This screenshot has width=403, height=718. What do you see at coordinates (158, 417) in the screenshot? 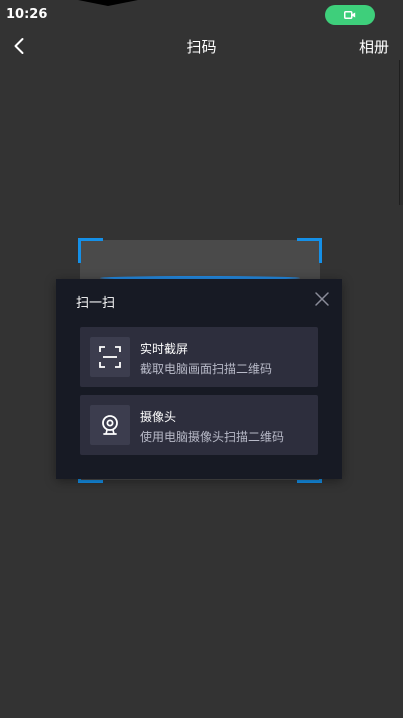
I see `option-title: 摄像头` at bounding box center [158, 417].